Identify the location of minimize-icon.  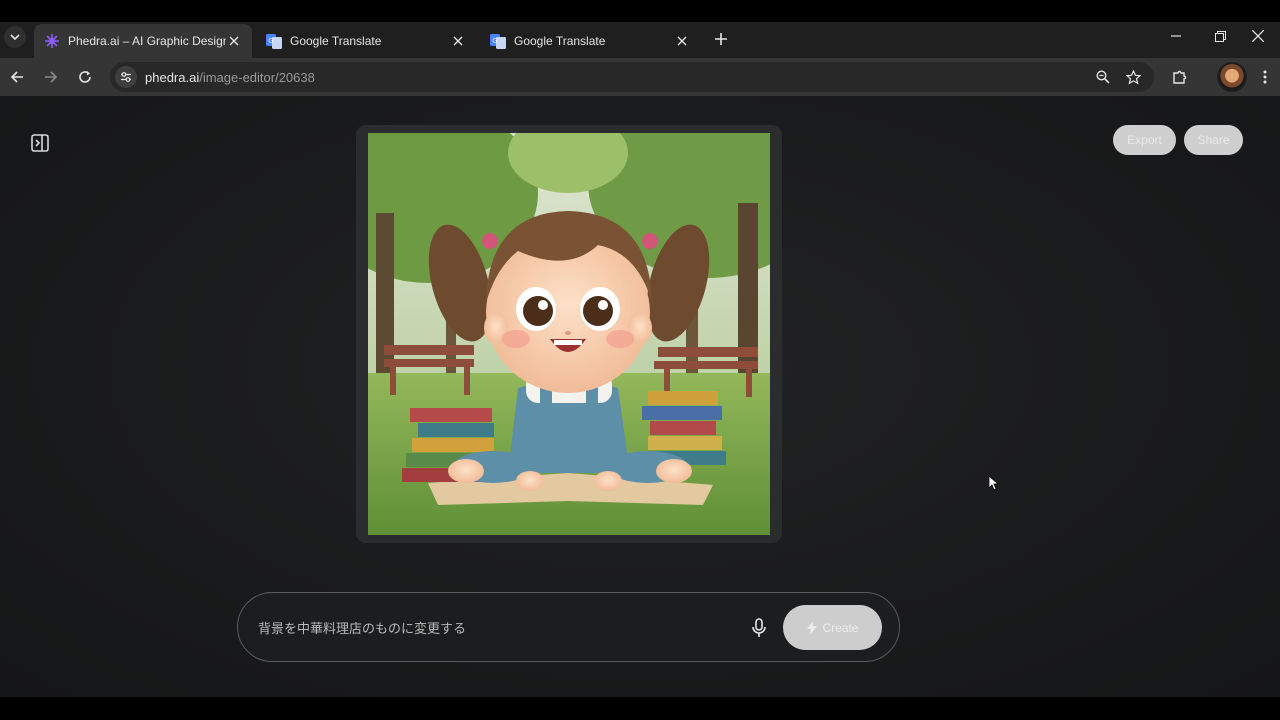
(1176, 36).